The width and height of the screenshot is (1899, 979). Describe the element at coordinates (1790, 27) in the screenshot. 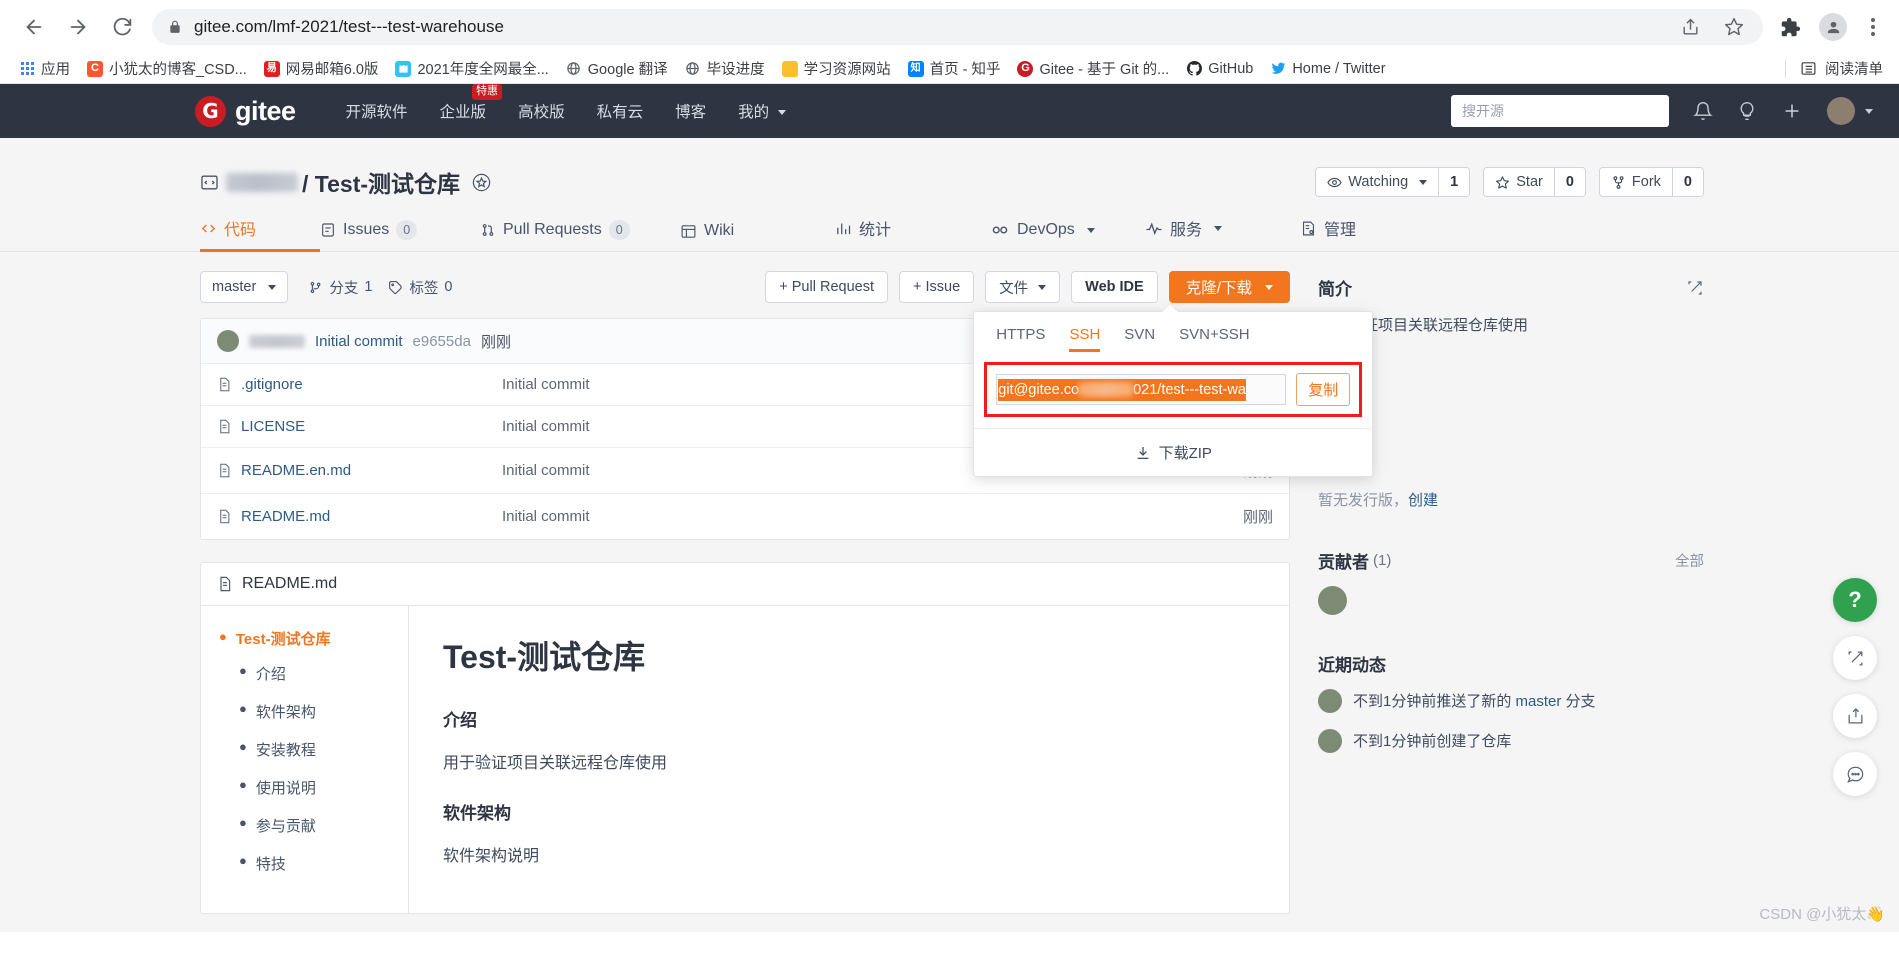

I see `extensions-puzzle-icon` at that location.